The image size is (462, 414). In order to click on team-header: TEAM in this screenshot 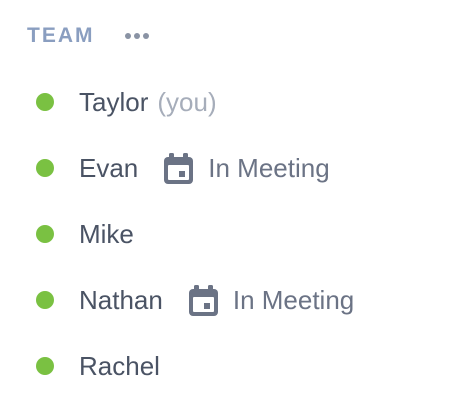, I will do `click(88, 36)`.